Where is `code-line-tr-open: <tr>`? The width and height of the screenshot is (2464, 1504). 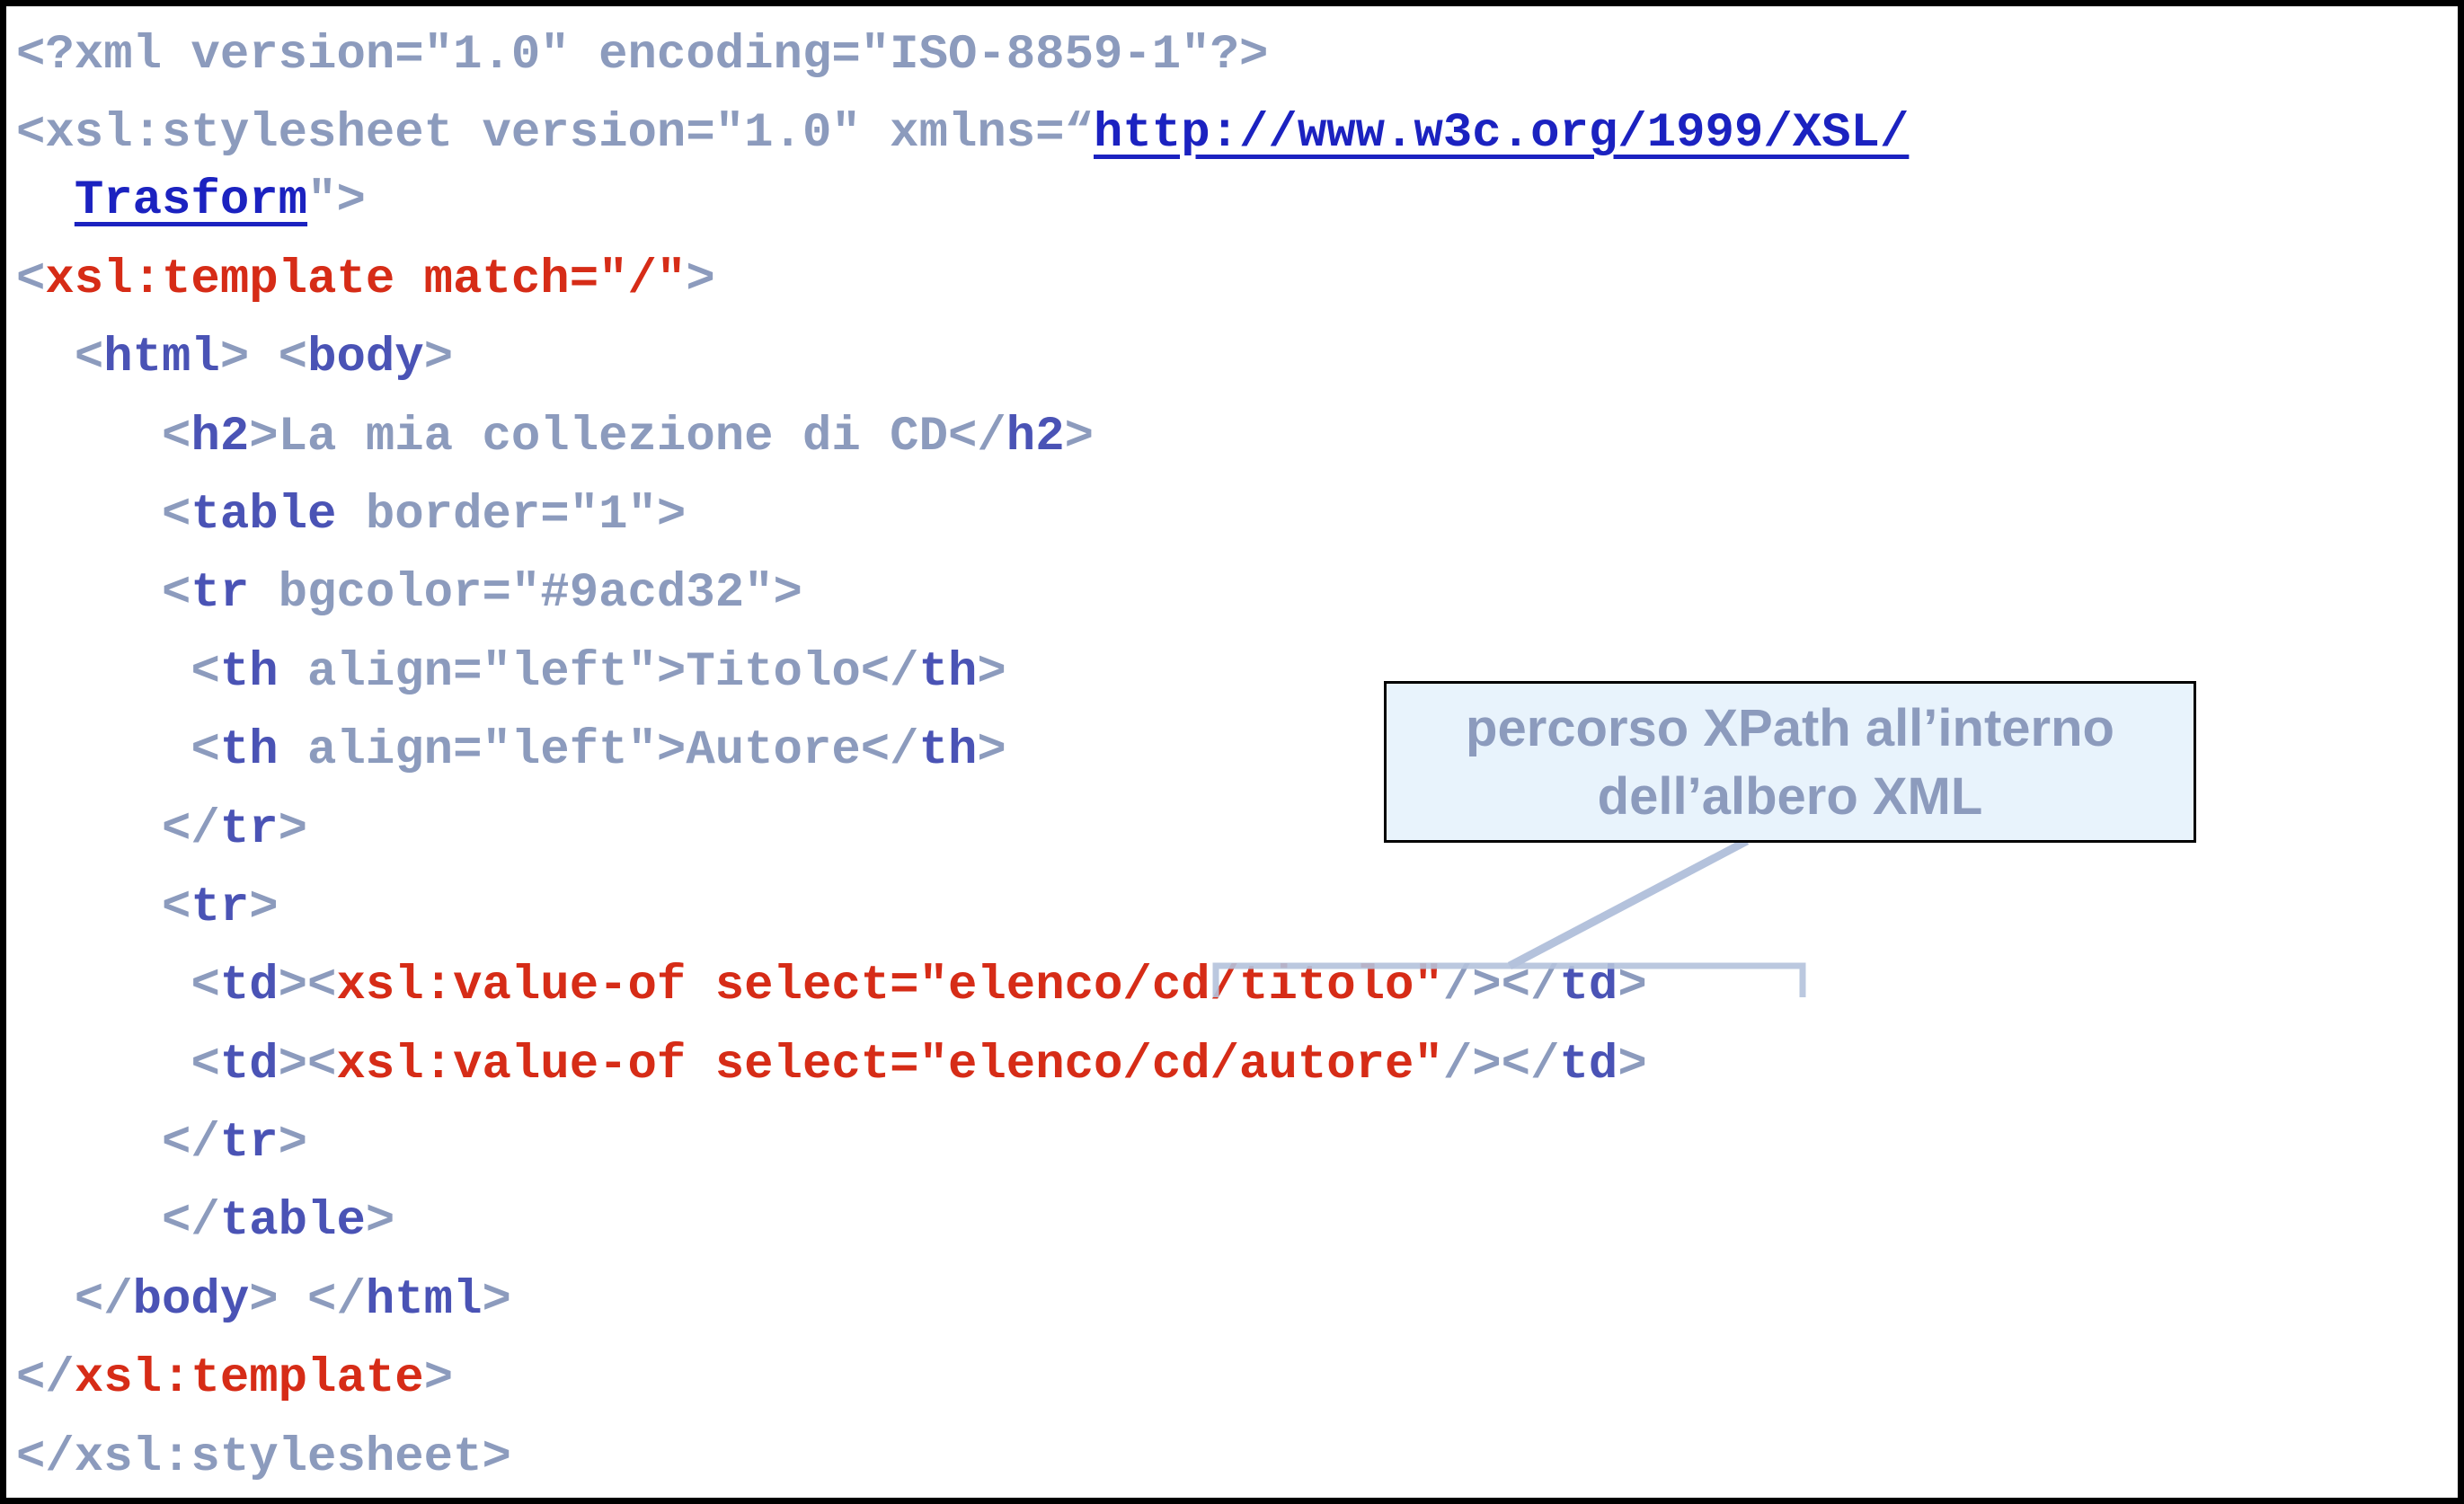 code-line-tr-open: <tr> is located at coordinates (220, 907).